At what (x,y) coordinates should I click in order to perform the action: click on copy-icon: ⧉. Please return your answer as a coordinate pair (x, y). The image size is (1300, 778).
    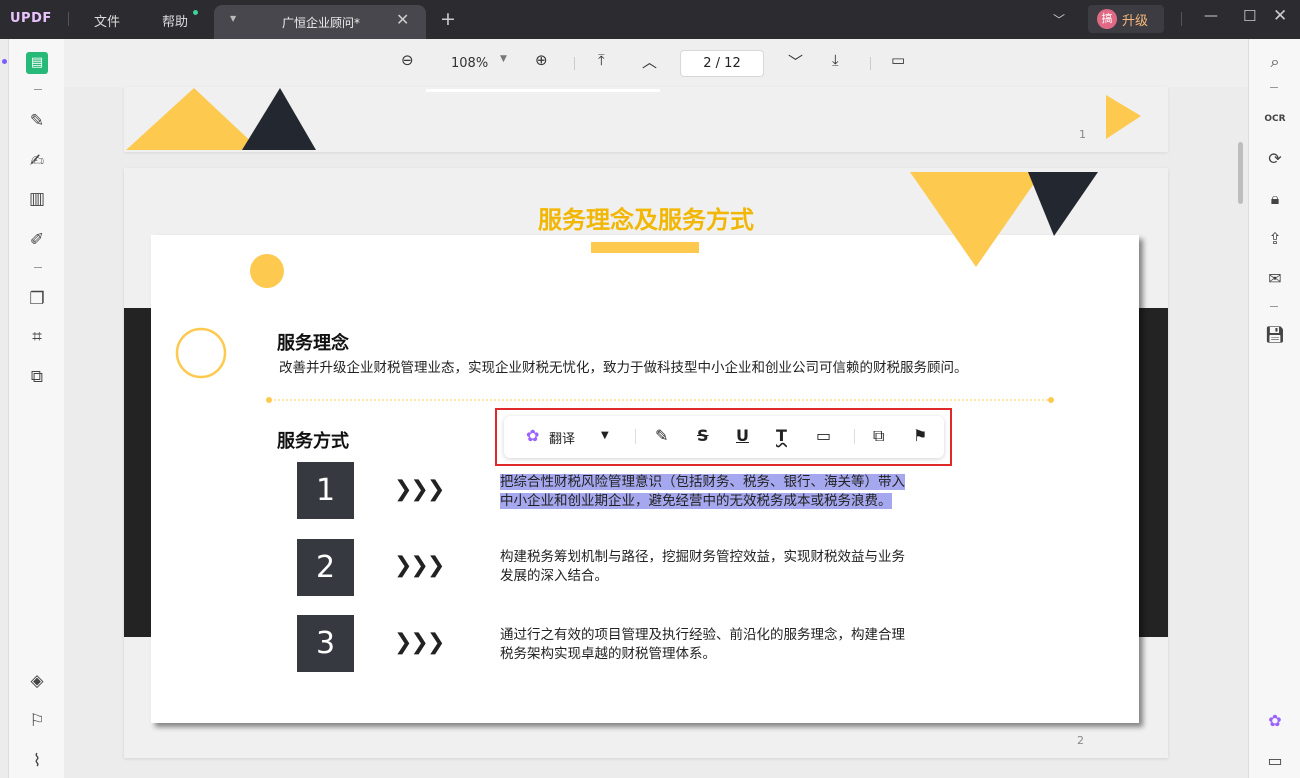
    Looking at the image, I should click on (878, 436).